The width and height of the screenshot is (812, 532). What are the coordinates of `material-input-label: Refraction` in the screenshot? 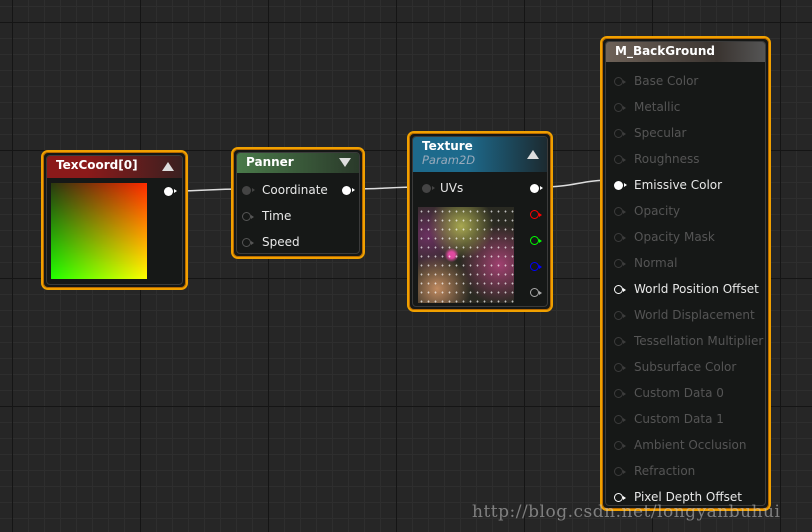 It's located at (665, 471).